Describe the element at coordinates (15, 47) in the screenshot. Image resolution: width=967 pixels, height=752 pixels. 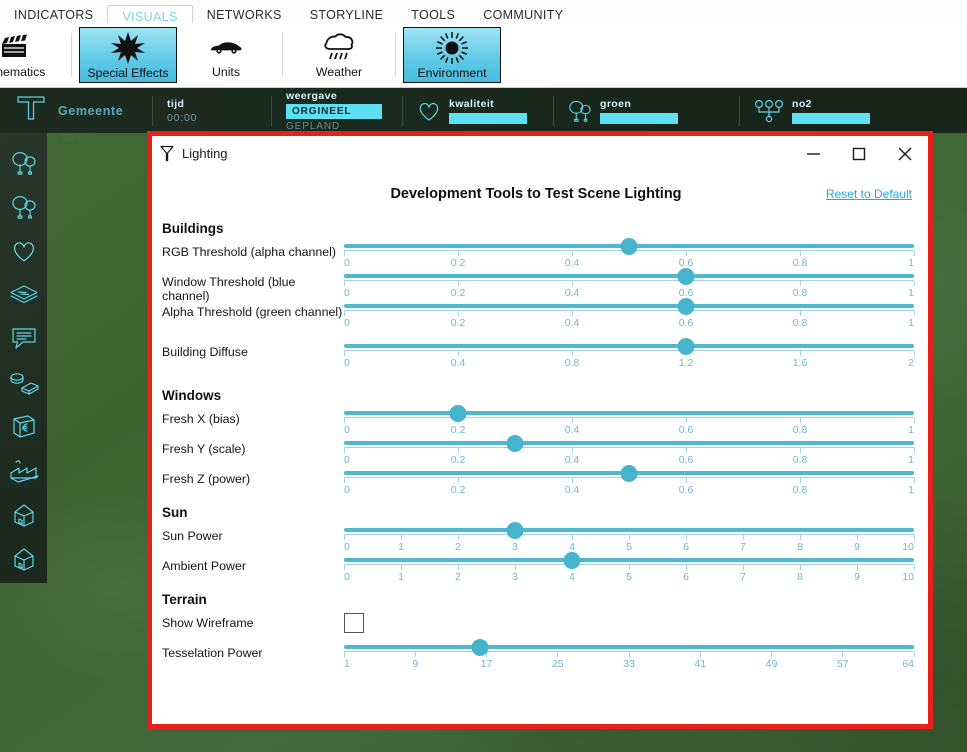
I see `clapperboard-icon` at that location.